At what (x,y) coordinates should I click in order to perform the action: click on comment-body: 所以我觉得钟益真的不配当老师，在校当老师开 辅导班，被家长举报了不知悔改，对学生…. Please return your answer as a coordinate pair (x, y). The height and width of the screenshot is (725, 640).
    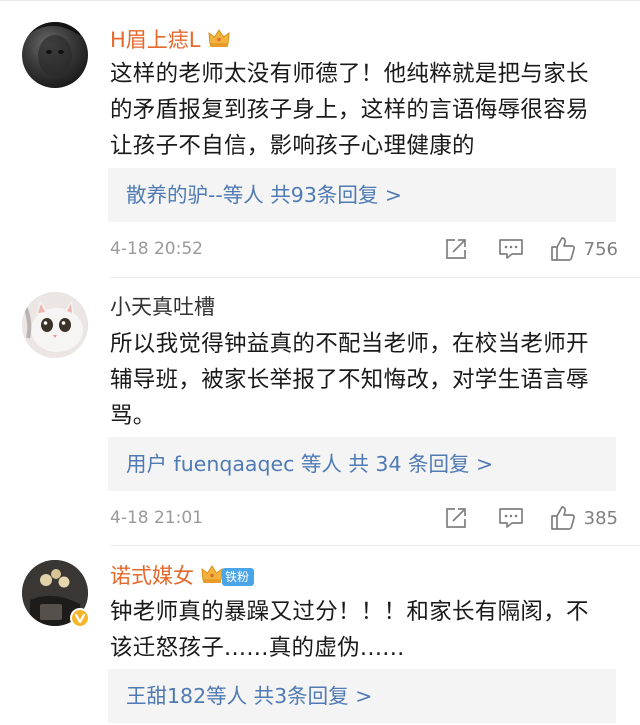
    Looking at the image, I should click on (370, 380).